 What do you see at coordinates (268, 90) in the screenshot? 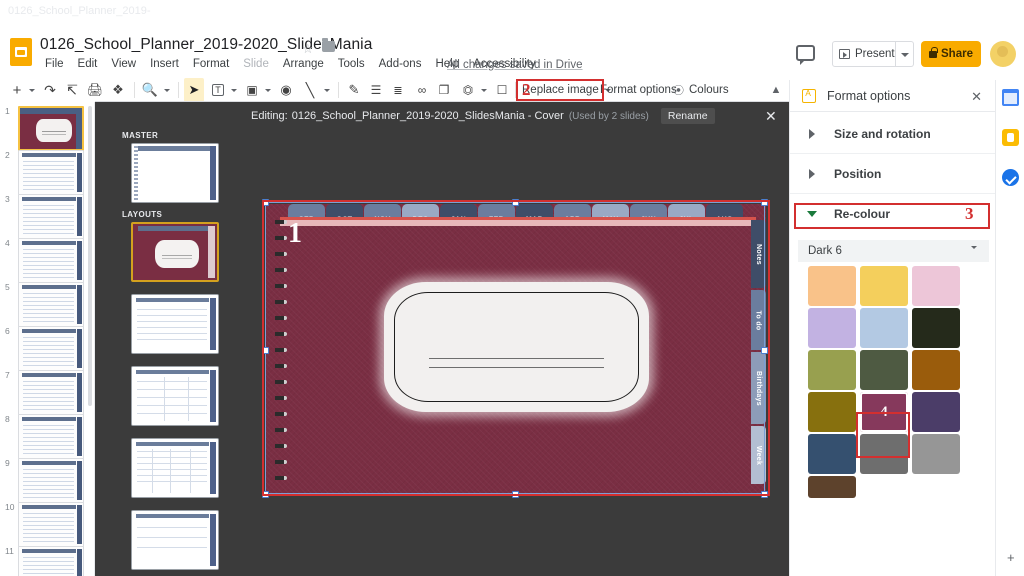
I see `insert-image-caret` at bounding box center [268, 90].